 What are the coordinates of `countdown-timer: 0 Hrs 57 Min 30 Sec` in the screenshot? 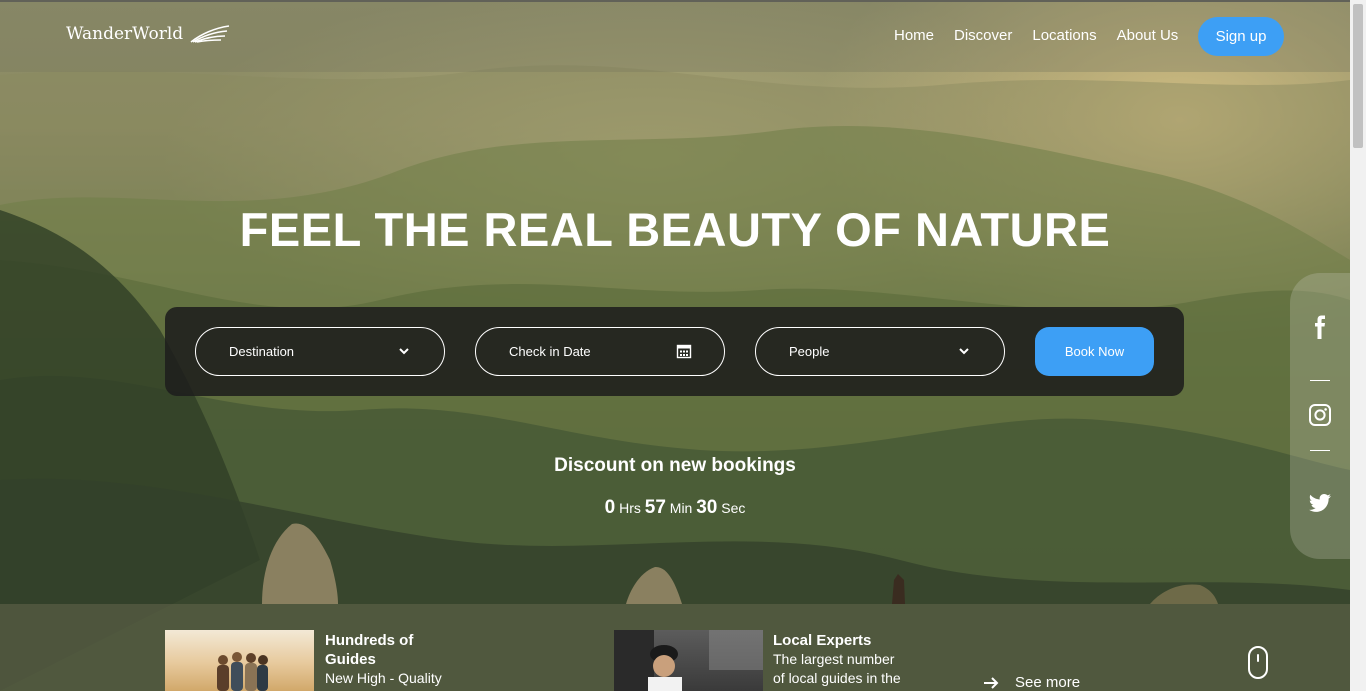 It's located at (675, 508).